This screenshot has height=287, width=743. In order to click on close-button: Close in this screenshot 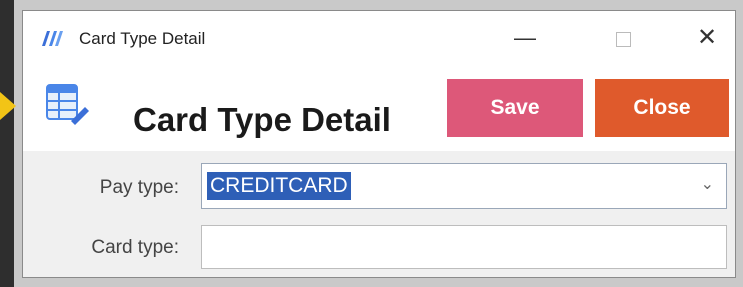, I will do `click(662, 108)`.